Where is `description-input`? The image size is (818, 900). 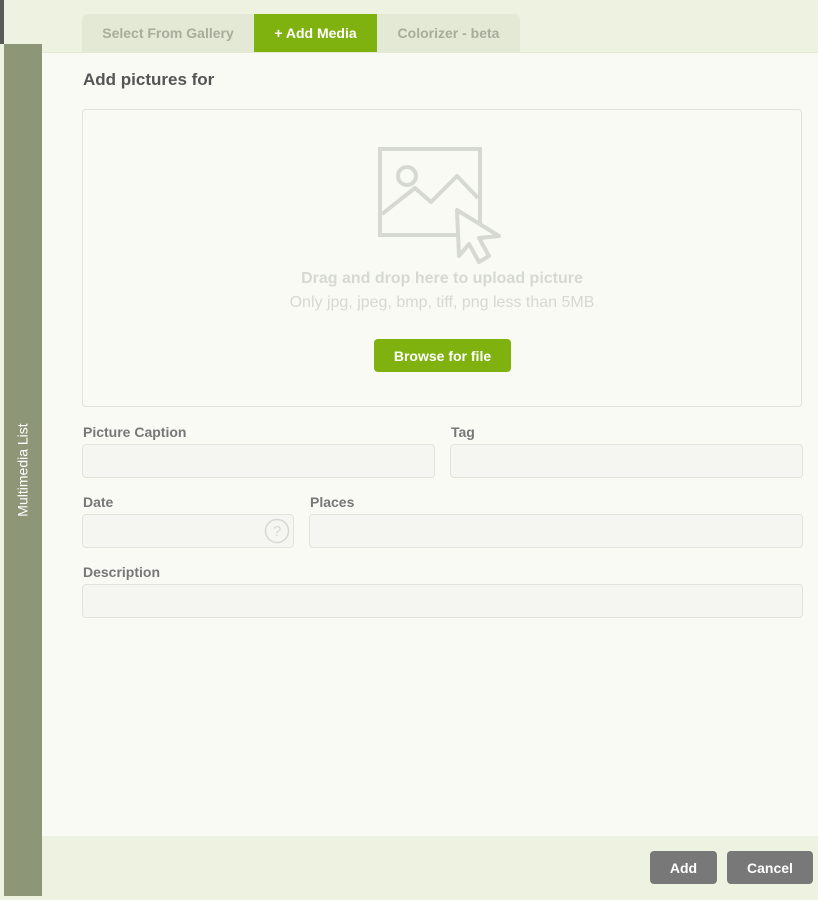
description-input is located at coordinates (442, 601).